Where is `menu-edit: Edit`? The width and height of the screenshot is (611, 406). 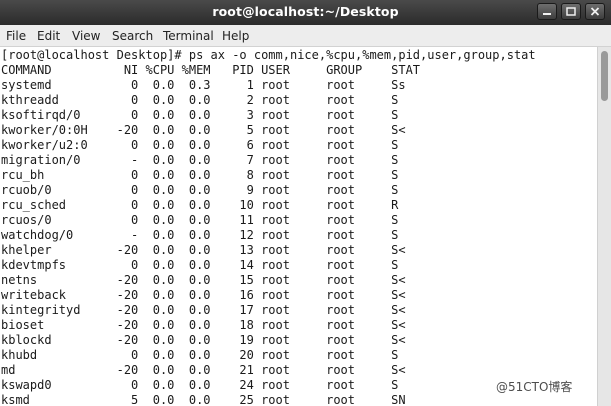
menu-edit: Edit is located at coordinates (48, 36).